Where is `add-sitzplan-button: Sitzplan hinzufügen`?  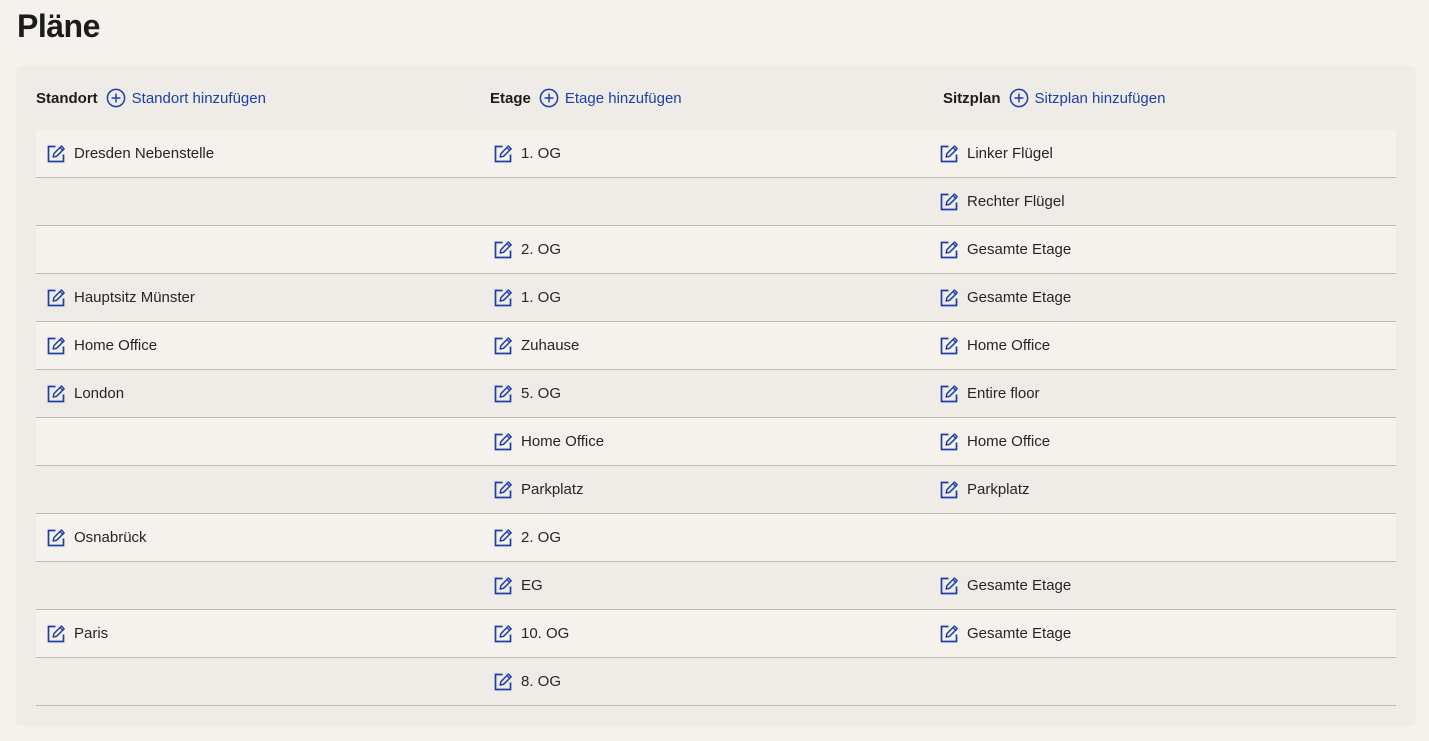
add-sitzplan-button: Sitzplan hinzufügen is located at coordinates (1087, 98).